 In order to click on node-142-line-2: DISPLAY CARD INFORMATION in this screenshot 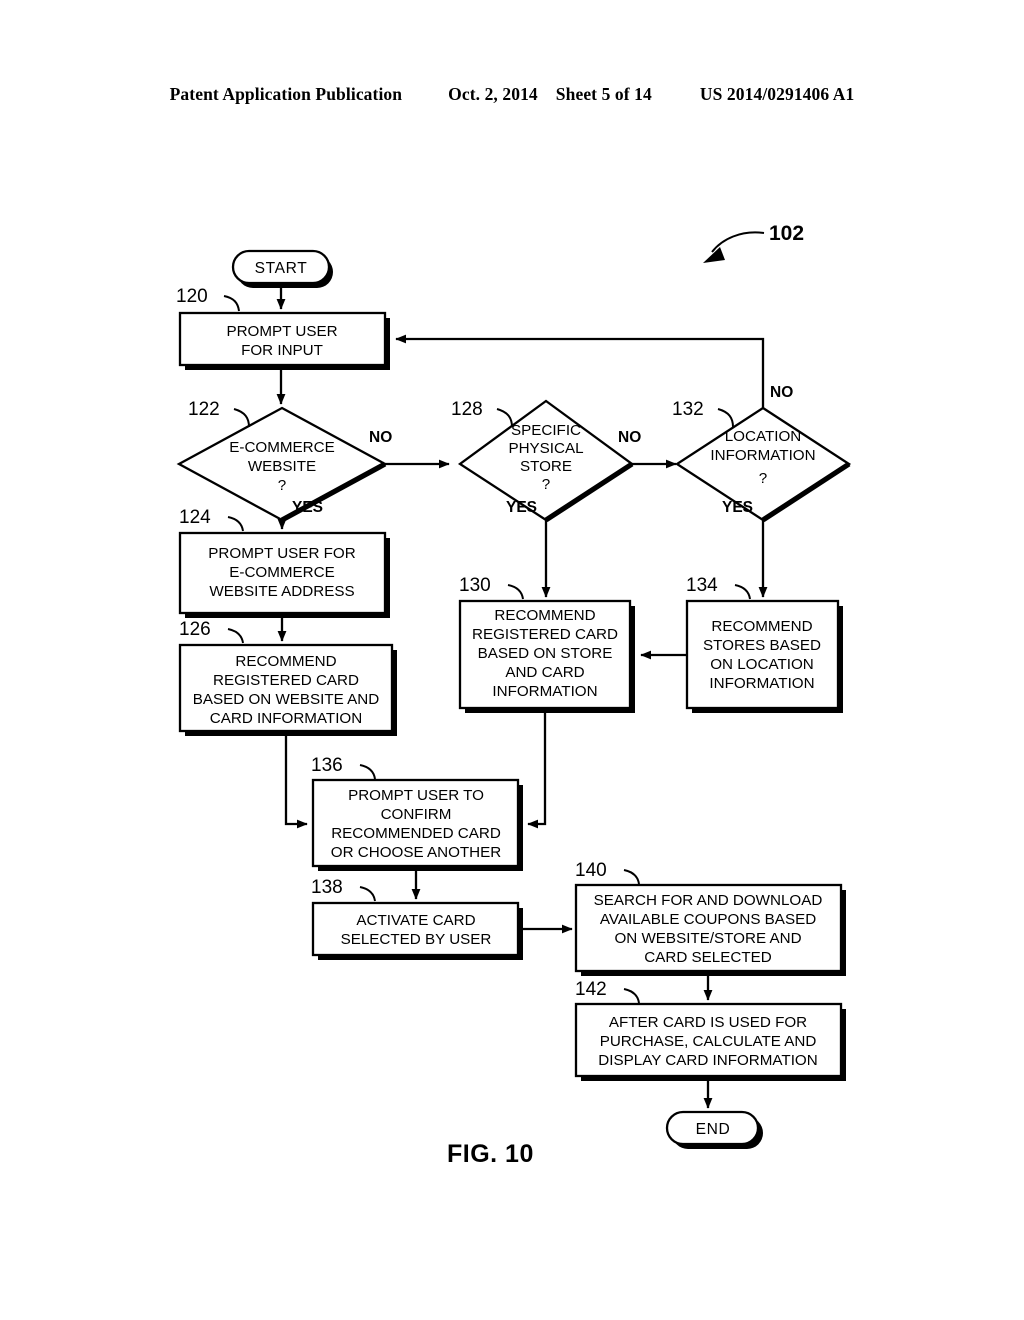, I will do `click(707, 1060)`.